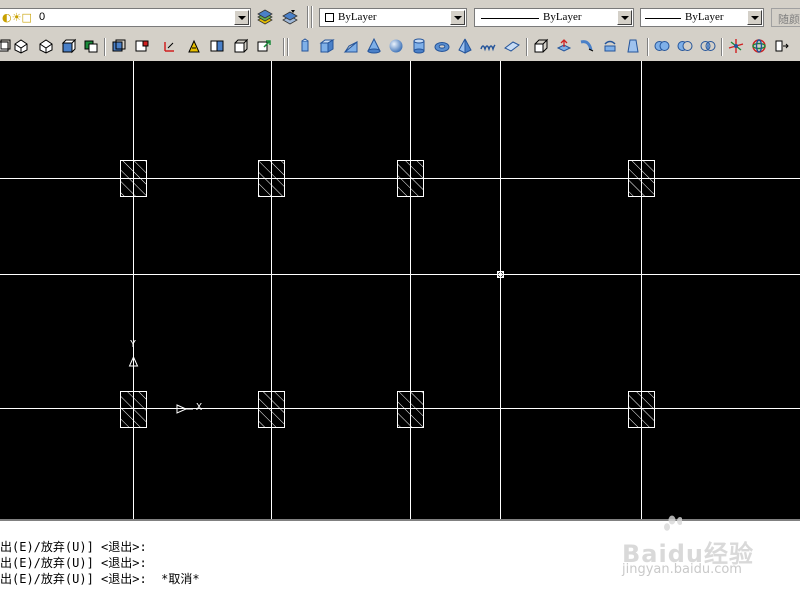  I want to click on cylinder-icon, so click(419, 46).